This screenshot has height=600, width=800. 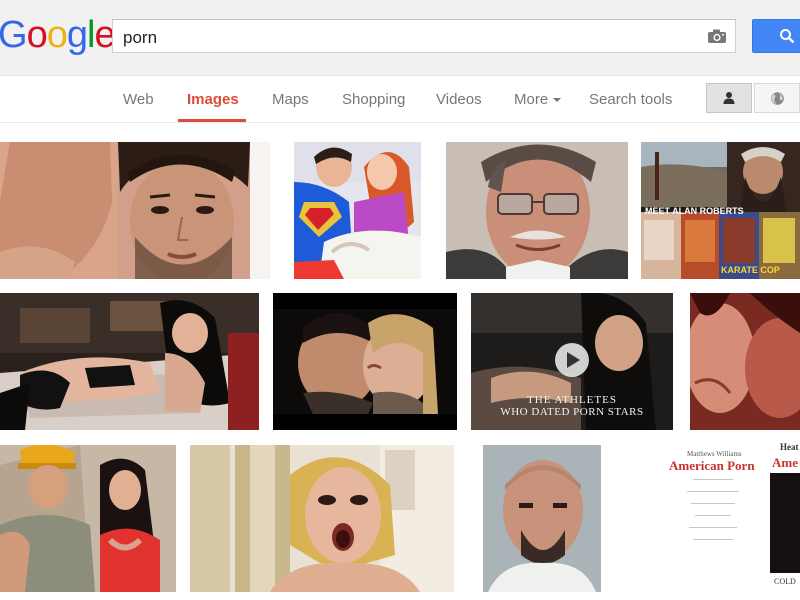 I want to click on tab-videos: Videos, so click(x=459, y=99).